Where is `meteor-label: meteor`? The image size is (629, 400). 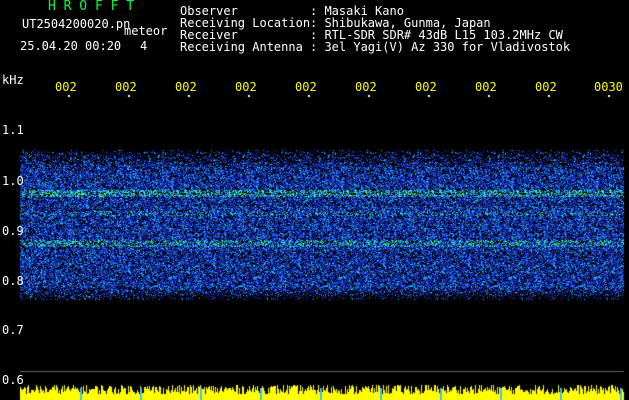 meteor-label: meteor is located at coordinates (146, 31).